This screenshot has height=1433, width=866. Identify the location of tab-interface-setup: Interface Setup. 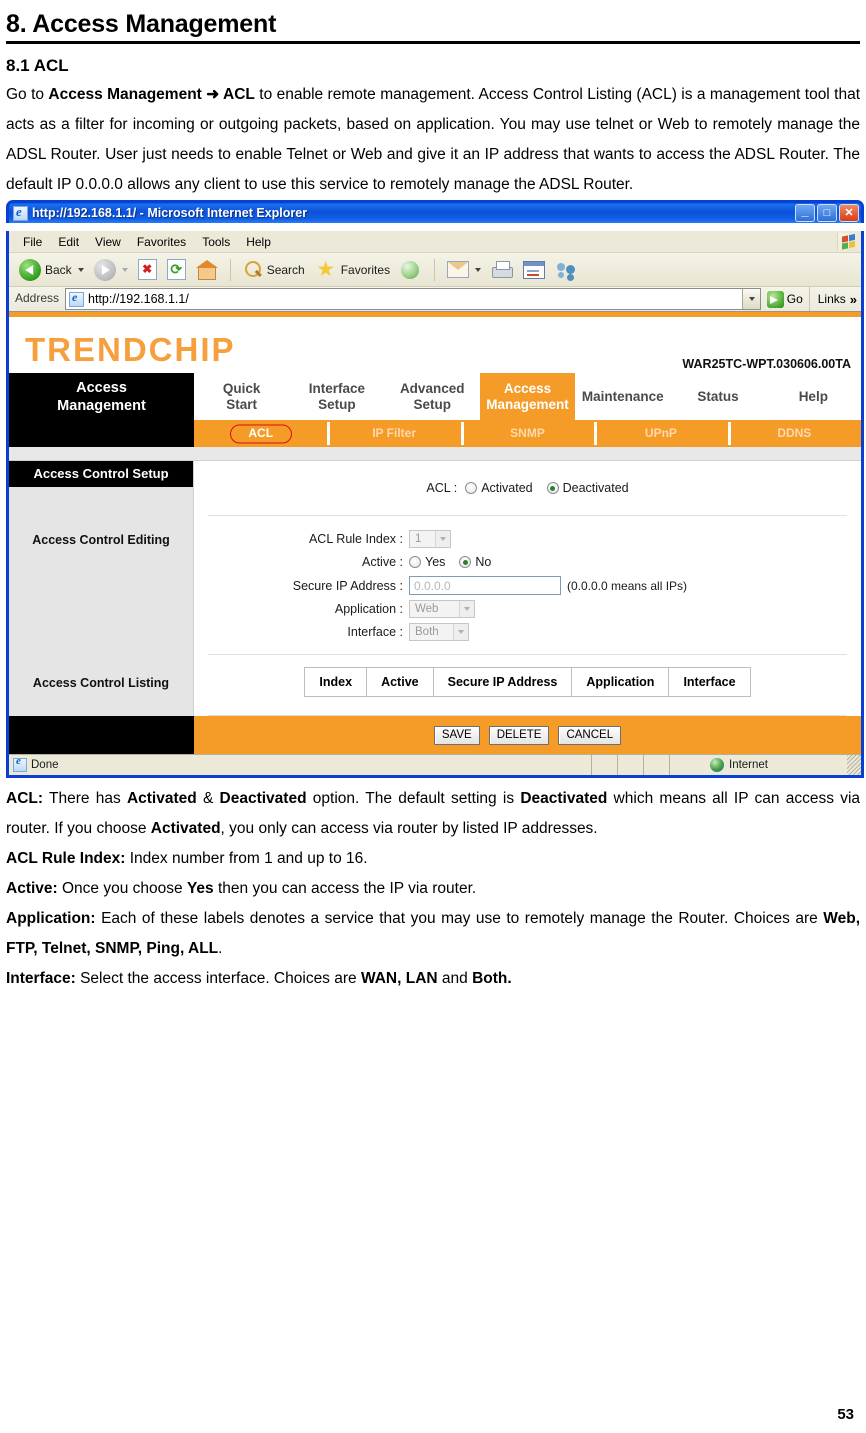
(337, 396).